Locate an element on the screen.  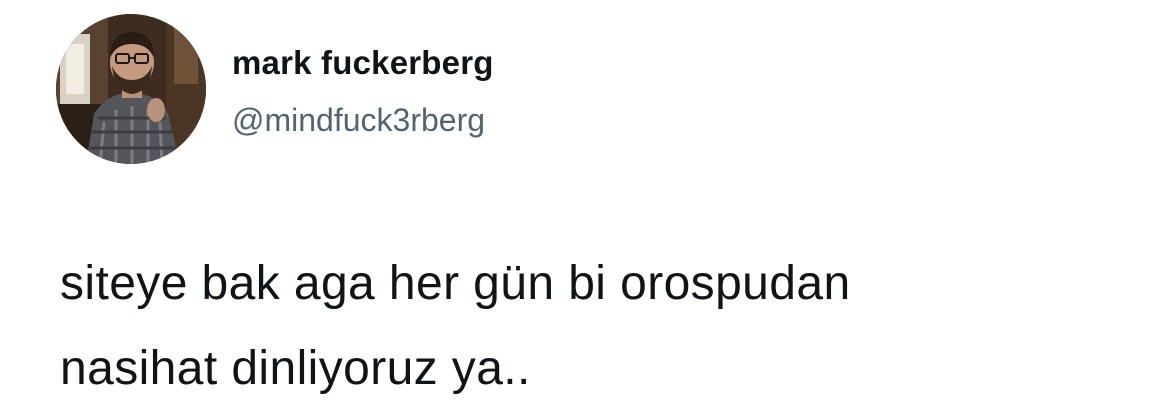
avatar-photo-icon is located at coordinates (131, 89).